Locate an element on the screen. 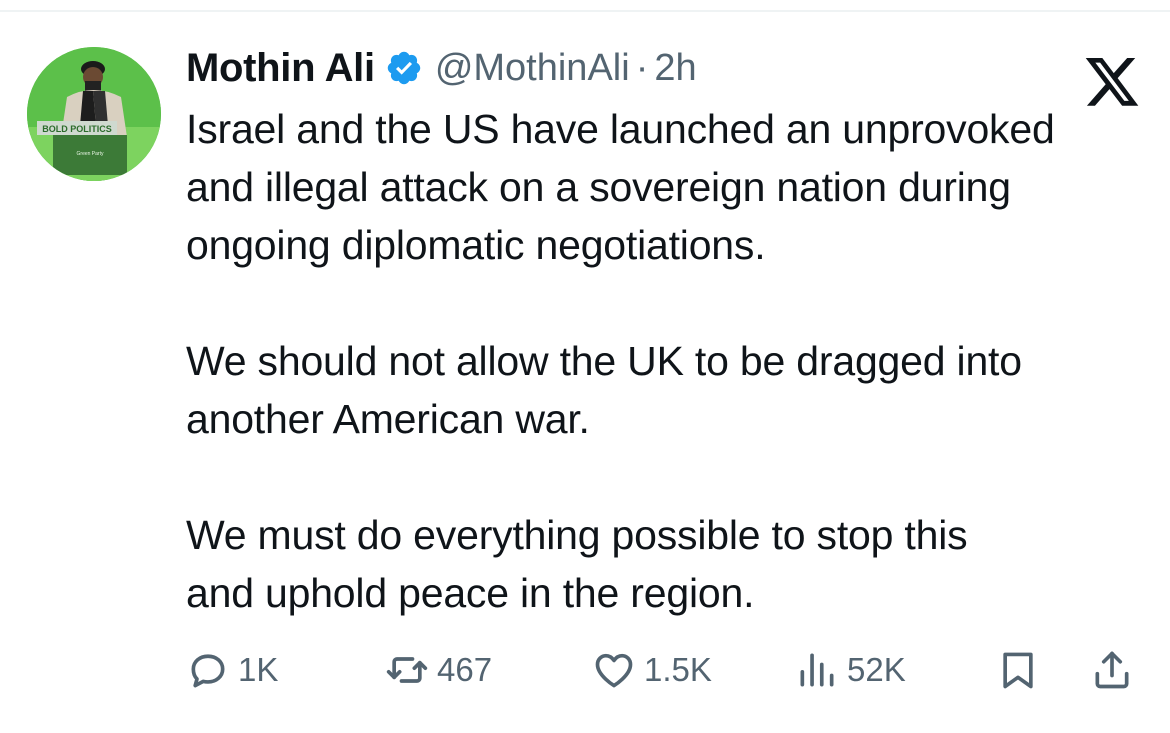 The width and height of the screenshot is (1170, 733). share-icon is located at coordinates (1112, 670).